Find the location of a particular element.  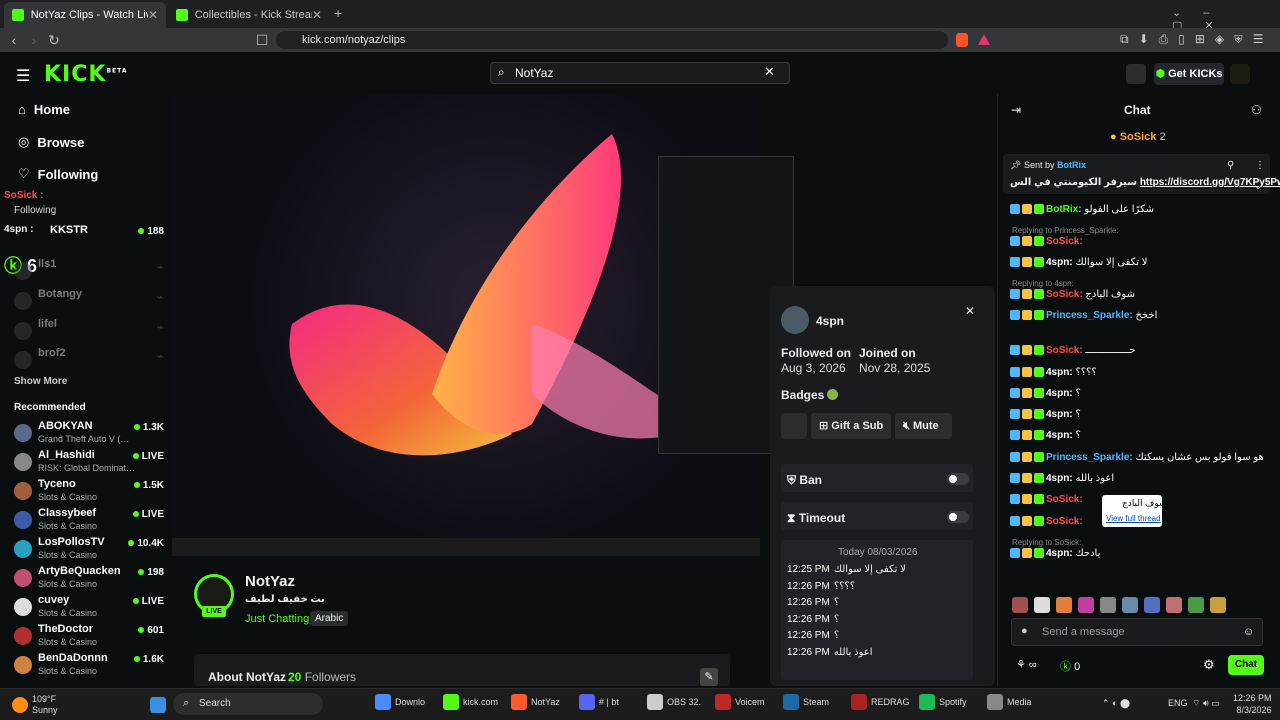

back-icon: ‹ is located at coordinates (14, 40).